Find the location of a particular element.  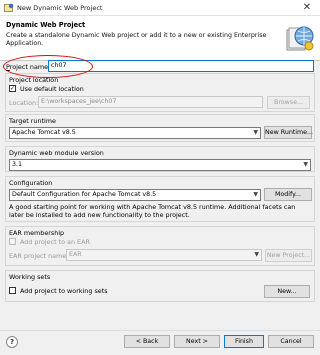

project-name-label: Project name: is located at coordinates (28, 67).